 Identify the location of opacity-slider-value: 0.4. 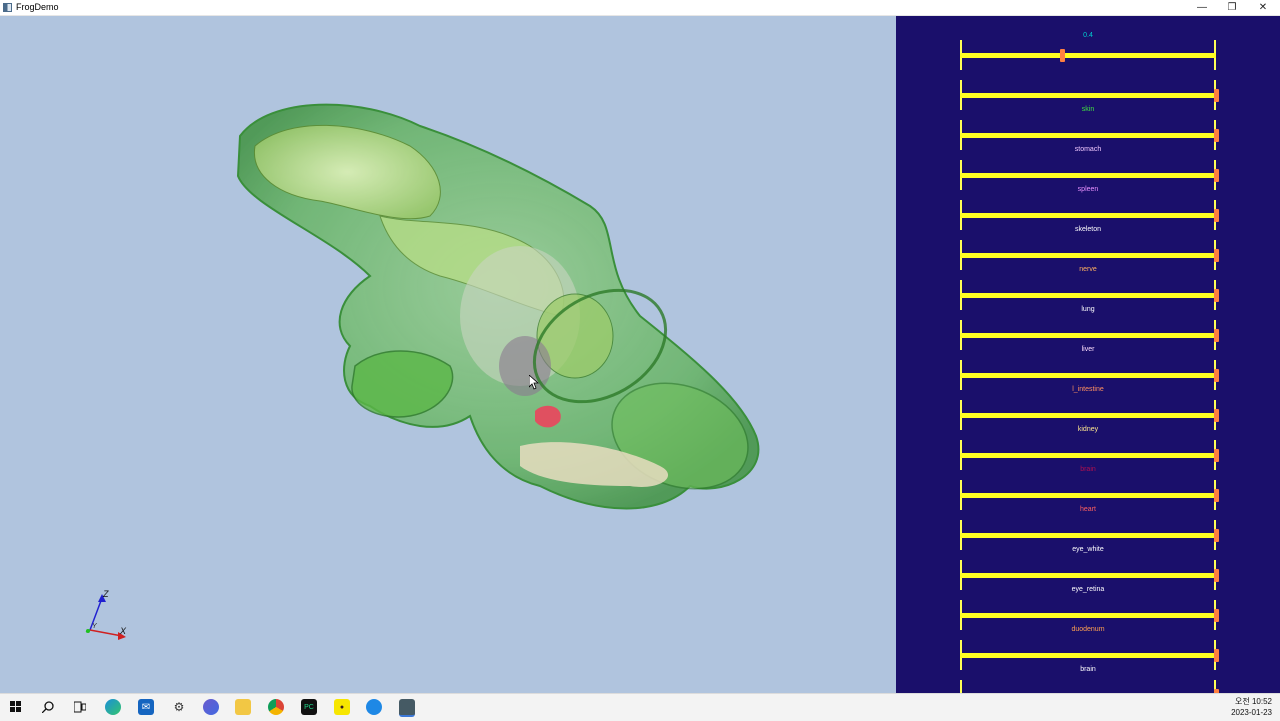
(1088, 35).